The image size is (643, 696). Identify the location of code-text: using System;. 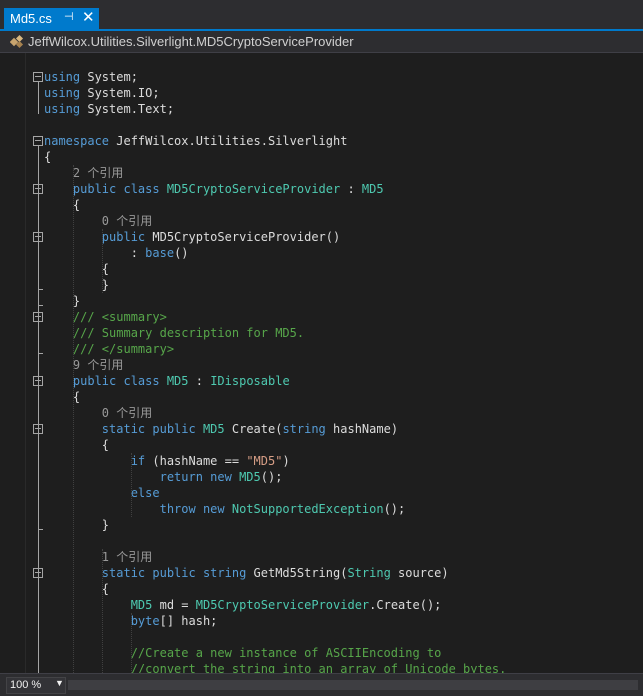
(91, 77).